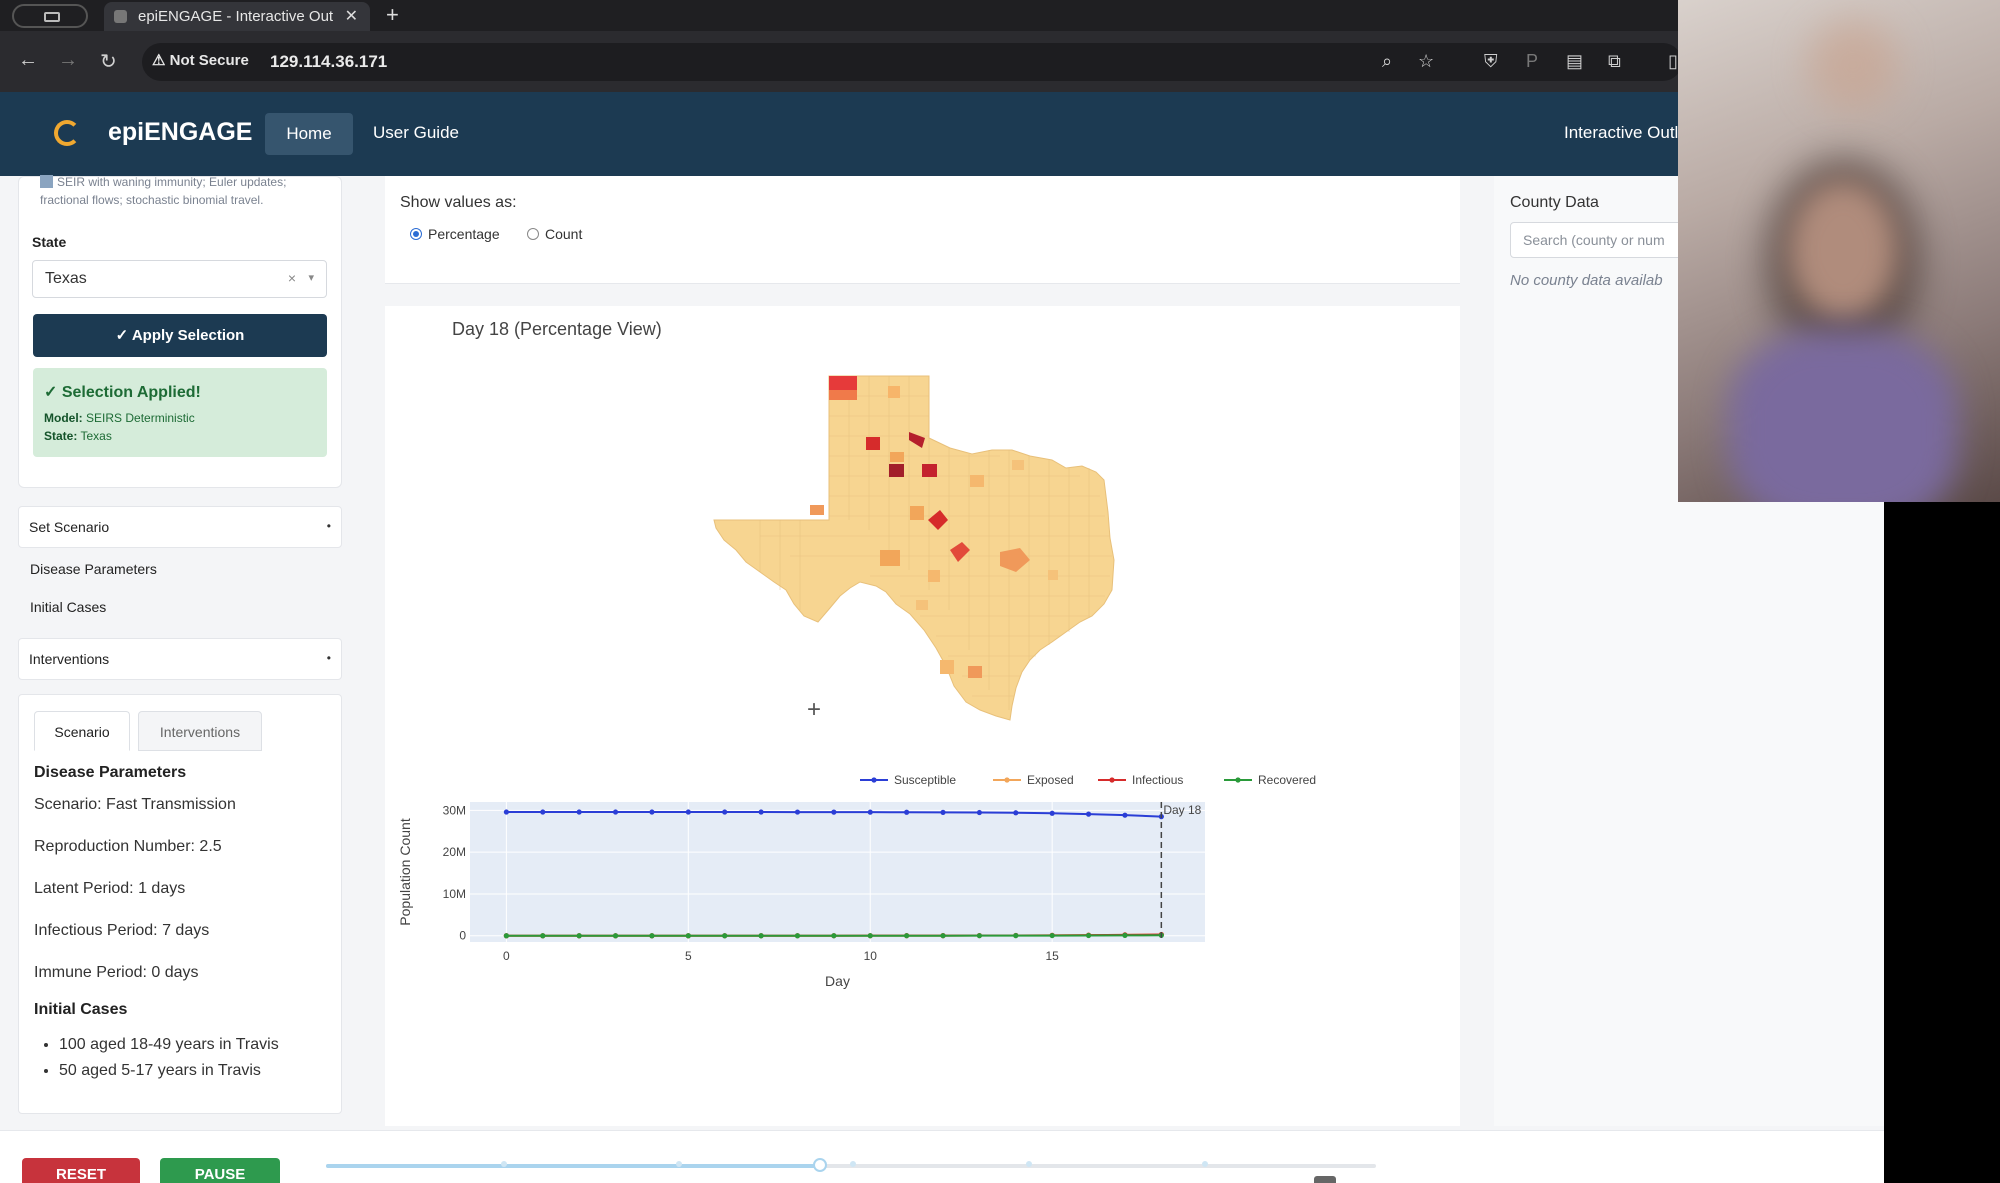 This screenshot has width=2000, height=1183. I want to click on radio-percentage: Percentage, so click(455, 234).